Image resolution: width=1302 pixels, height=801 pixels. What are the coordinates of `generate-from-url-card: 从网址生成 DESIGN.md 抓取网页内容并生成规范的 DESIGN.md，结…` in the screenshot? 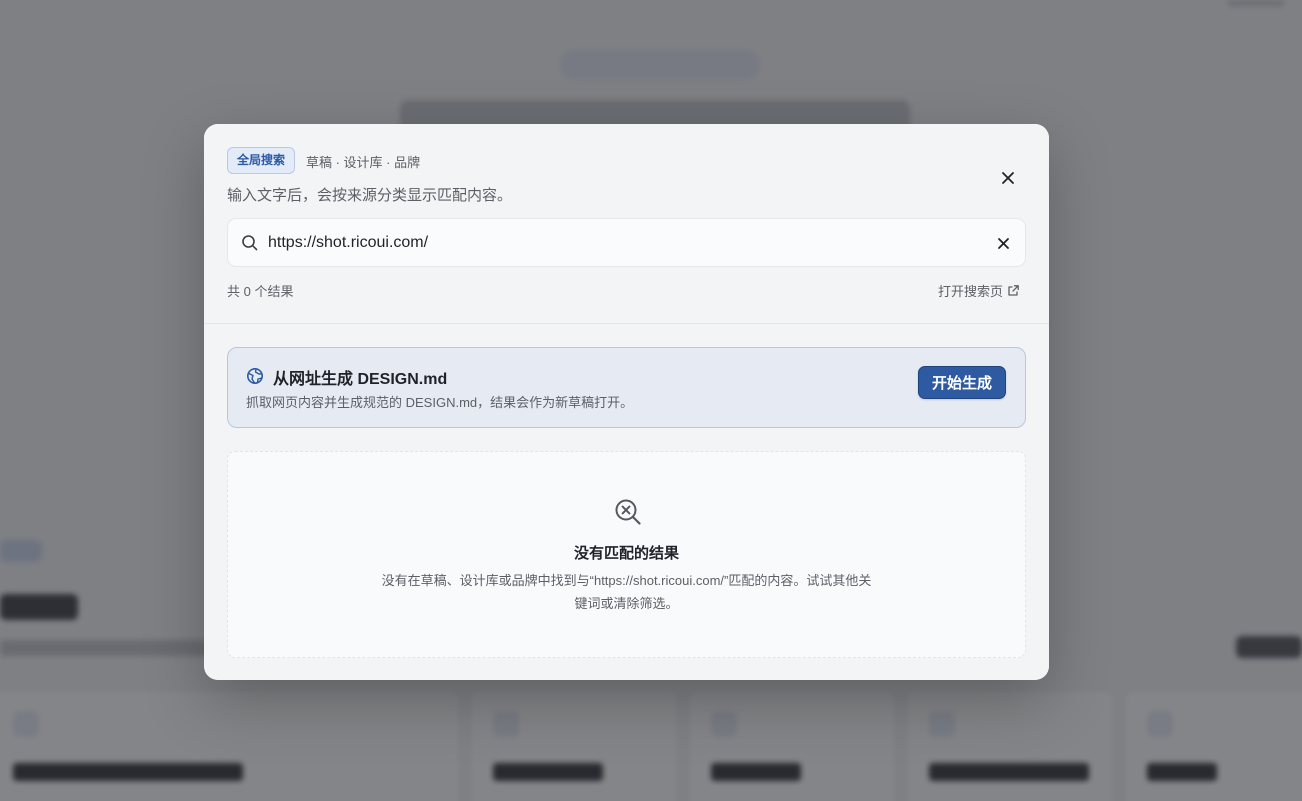 It's located at (626, 387).